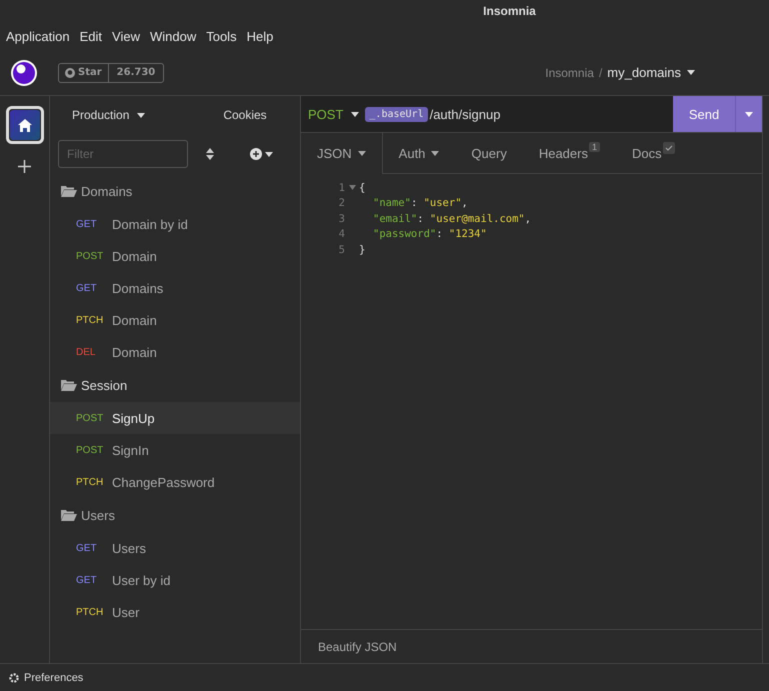  Describe the element at coordinates (175, 612) in the screenshot. I see `request-item: PTCH User` at that location.